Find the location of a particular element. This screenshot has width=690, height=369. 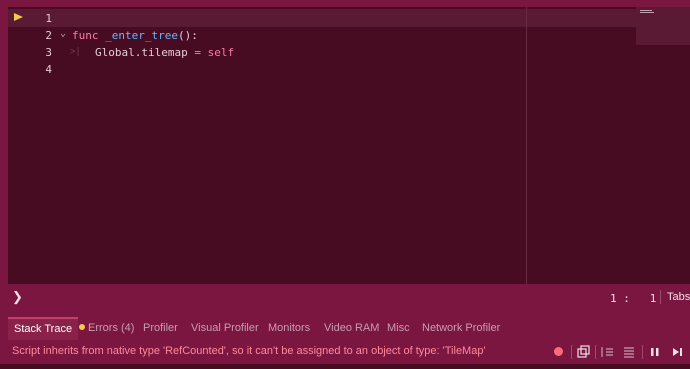

tab-video-ram: Video RAM is located at coordinates (351, 328).